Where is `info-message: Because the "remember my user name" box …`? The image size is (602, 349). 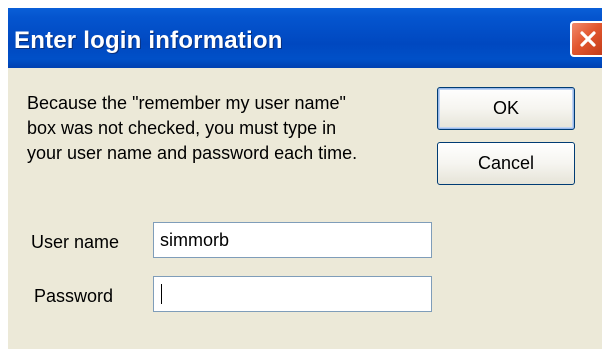
info-message: Because the "remember my user name" box … is located at coordinates (192, 128).